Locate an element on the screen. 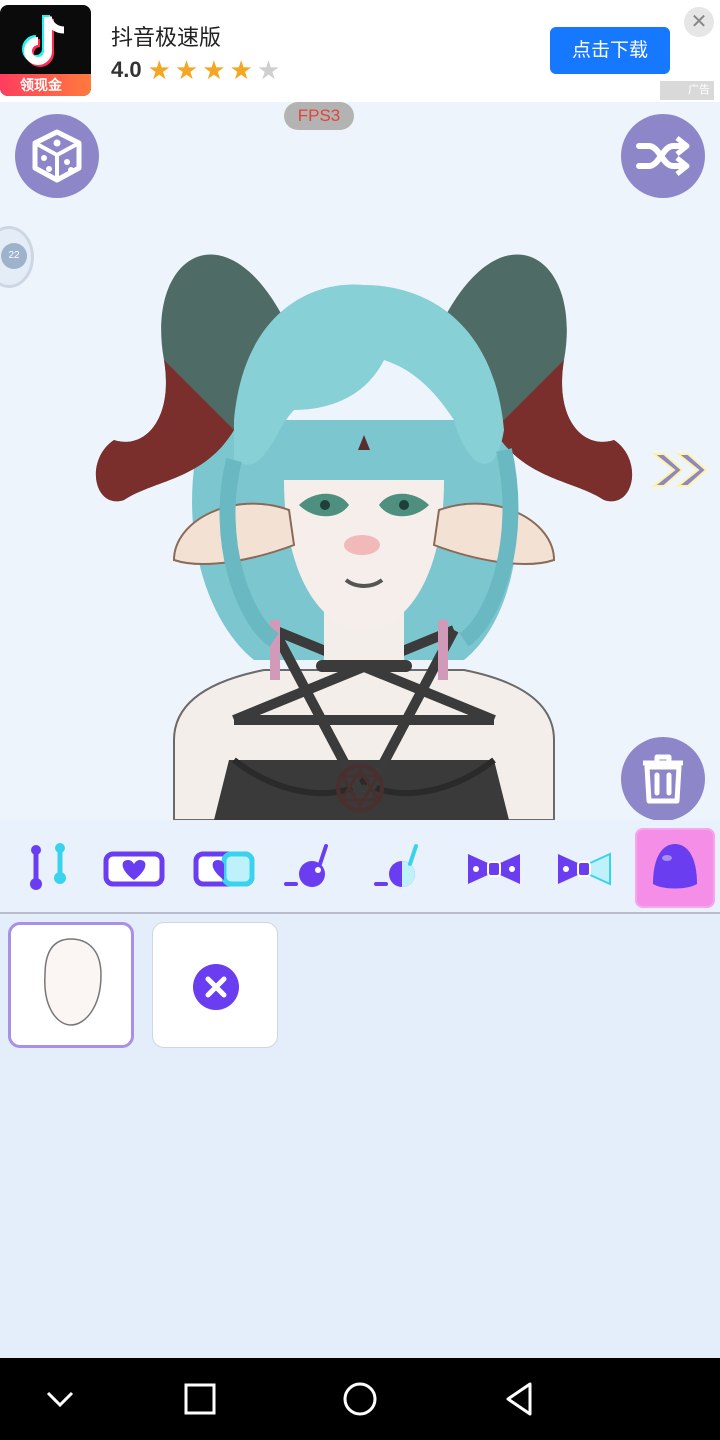  category-toolbar is located at coordinates (360, 867).